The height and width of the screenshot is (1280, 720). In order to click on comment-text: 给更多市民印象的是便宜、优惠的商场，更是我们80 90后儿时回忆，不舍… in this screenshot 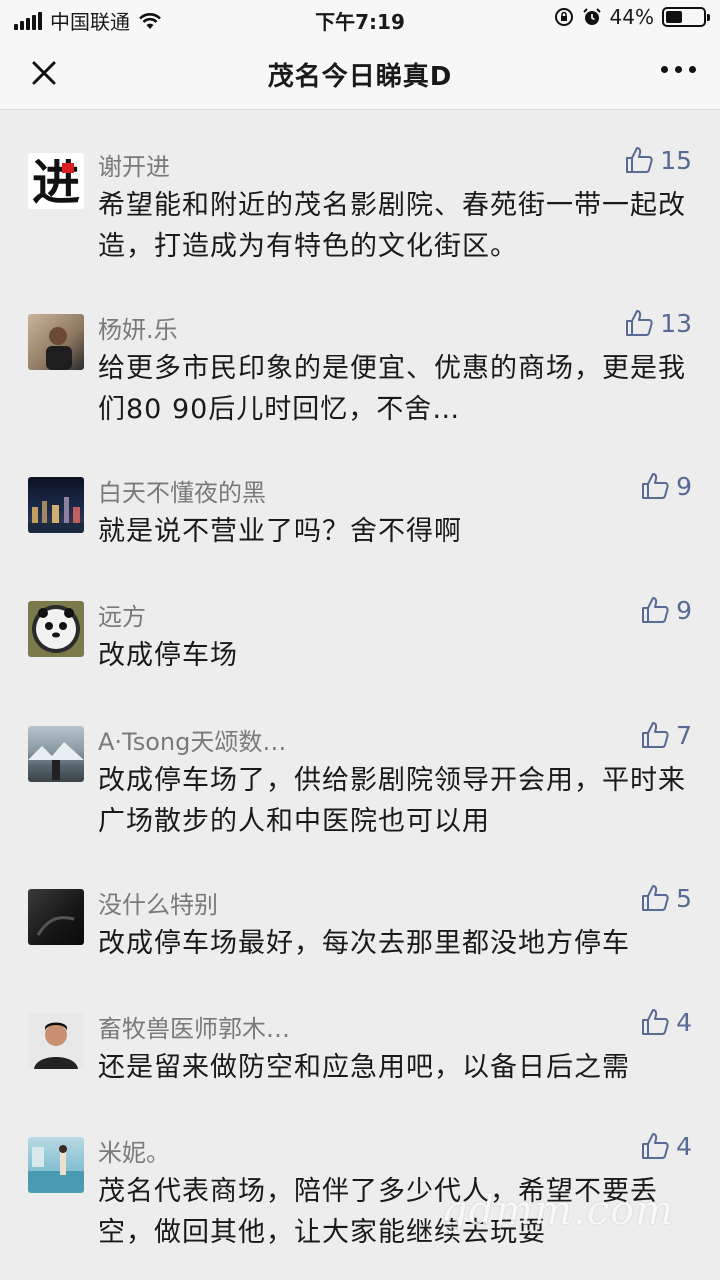, I will do `click(392, 389)`.